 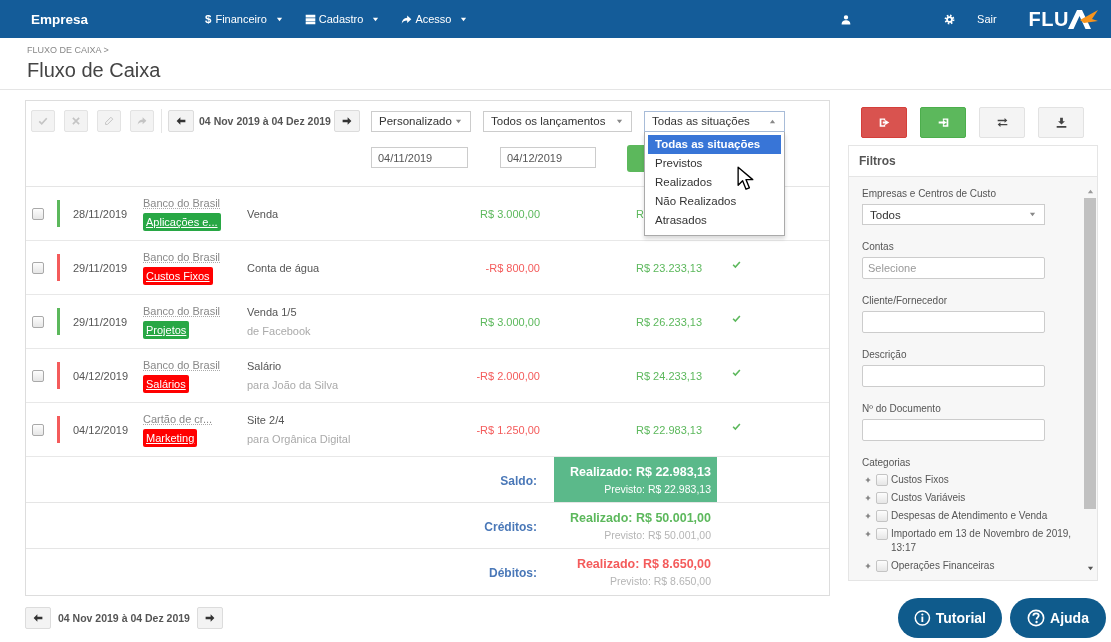 I want to click on logout-link: Sair, so click(x=987, y=19).